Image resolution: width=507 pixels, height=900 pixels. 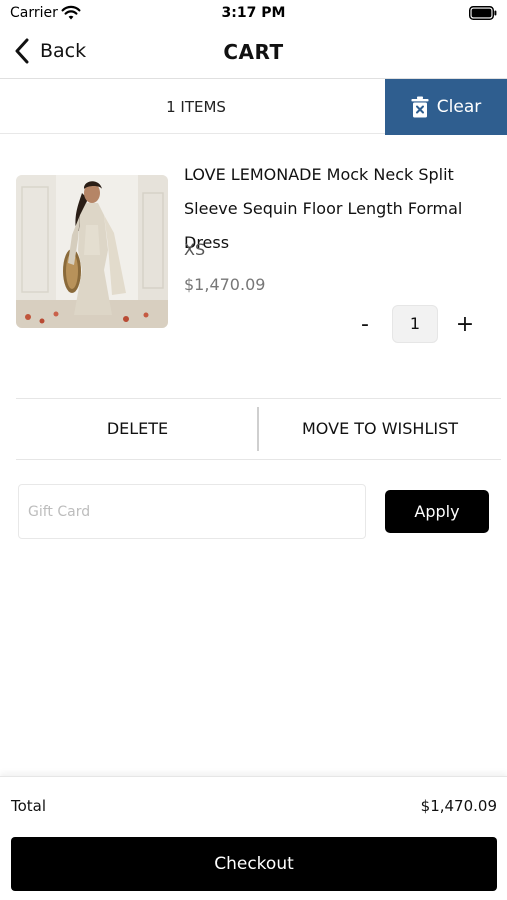 What do you see at coordinates (458, 806) in the screenshot?
I see `total-value: $1,470.09` at bounding box center [458, 806].